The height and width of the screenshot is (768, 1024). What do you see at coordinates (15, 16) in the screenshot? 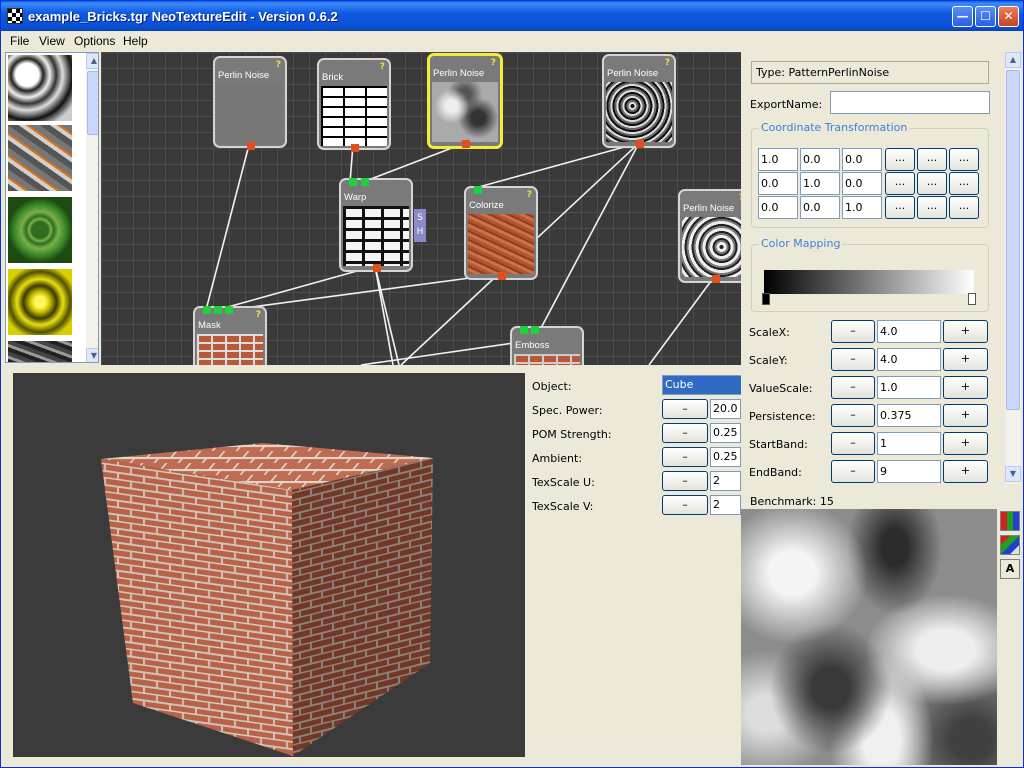
I see `checkerboard-app-icon` at bounding box center [15, 16].